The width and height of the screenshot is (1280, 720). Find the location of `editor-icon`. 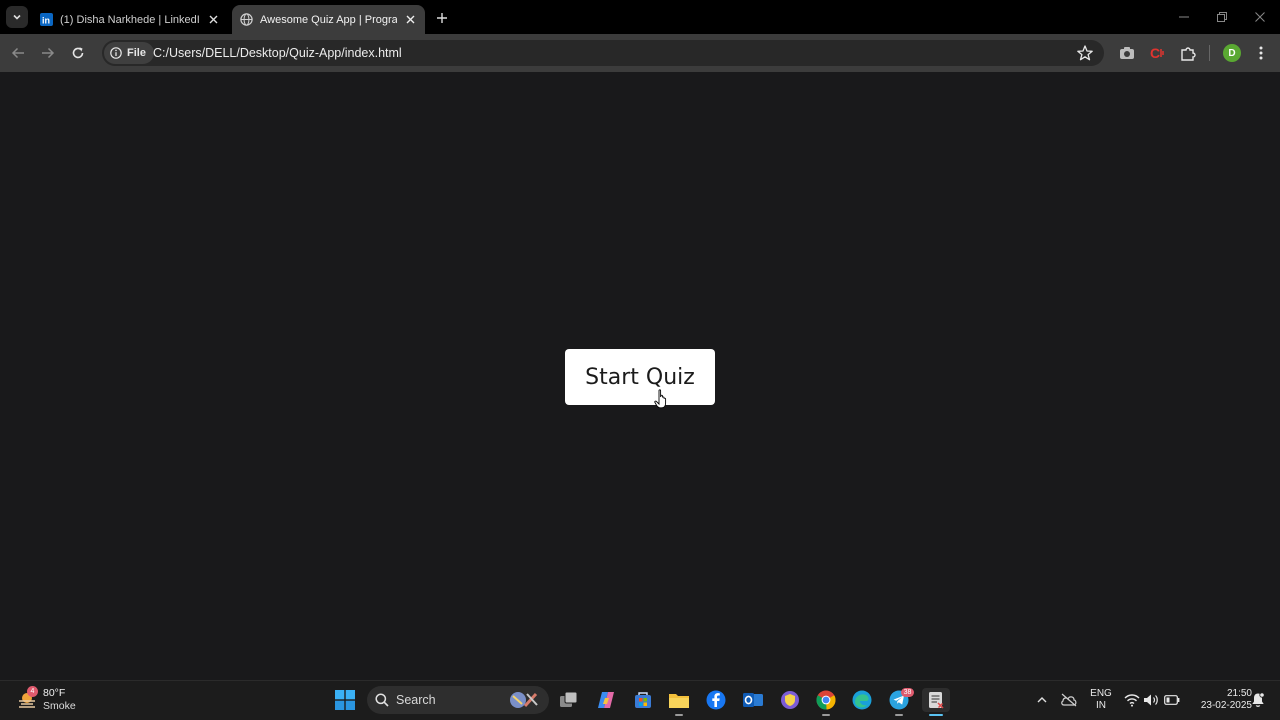

editor-icon is located at coordinates (936, 700).